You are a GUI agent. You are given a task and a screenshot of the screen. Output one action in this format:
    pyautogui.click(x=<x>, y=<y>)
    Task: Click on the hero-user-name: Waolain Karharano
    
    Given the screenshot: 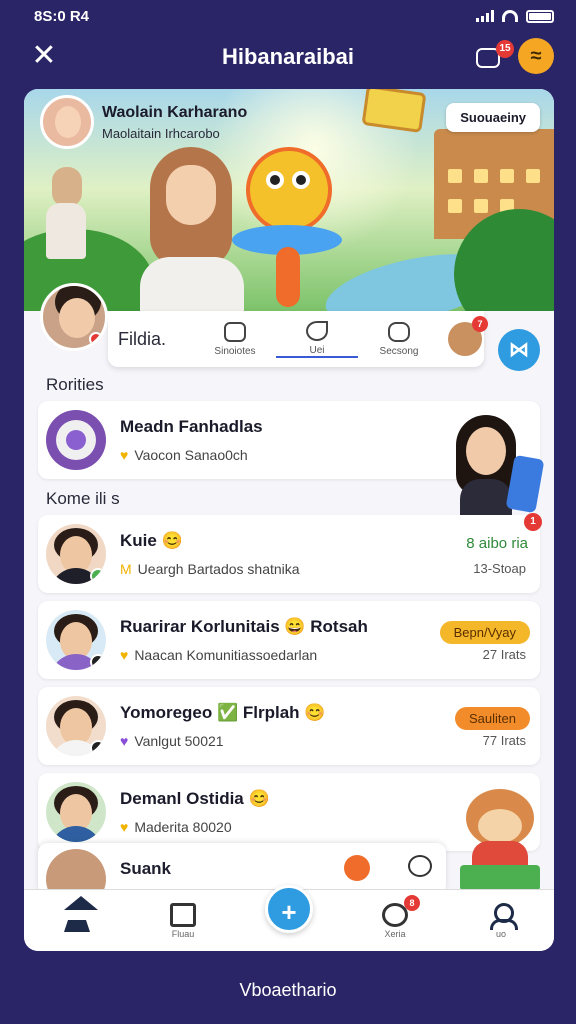 What is the action you would take?
    pyautogui.click(x=175, y=112)
    